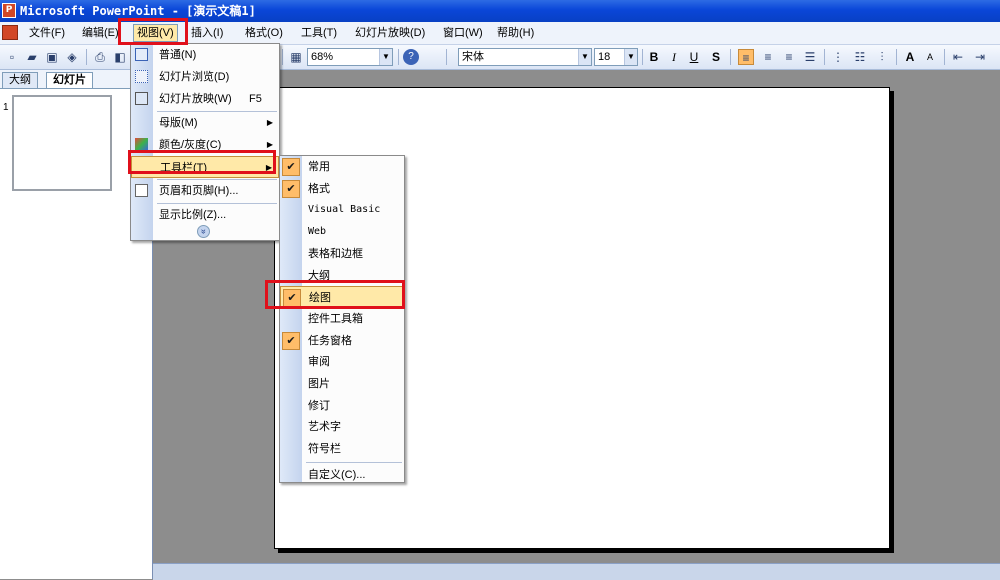 The height and width of the screenshot is (580, 1000). I want to click on submenu-item: 修订, so click(342, 406).